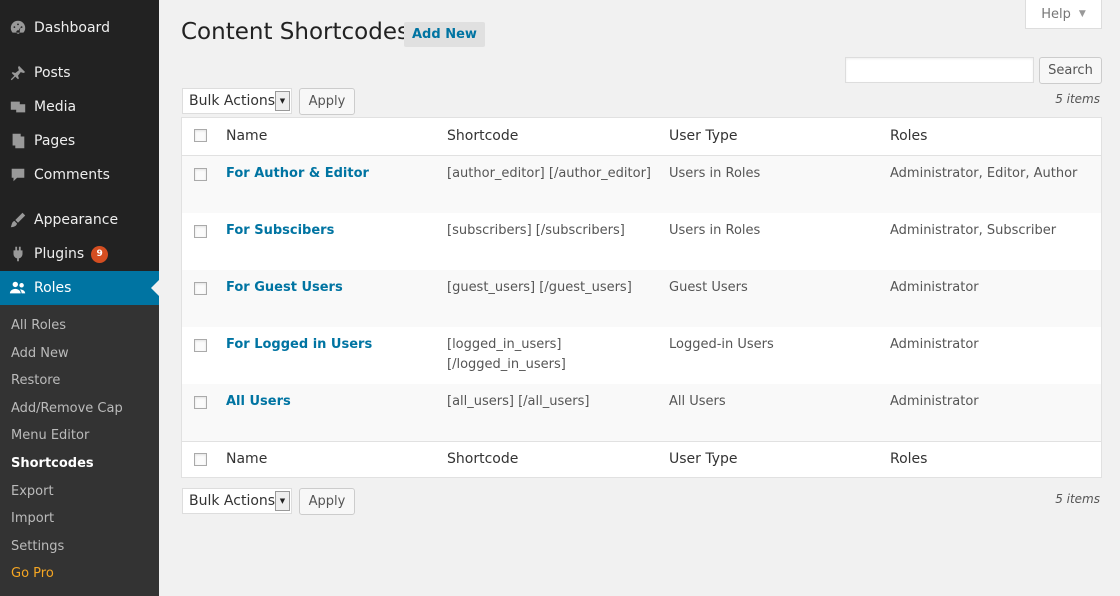 This screenshot has width=1120, height=596. Describe the element at coordinates (79, 354) in the screenshot. I see `submenu-add-new: Add New` at that location.